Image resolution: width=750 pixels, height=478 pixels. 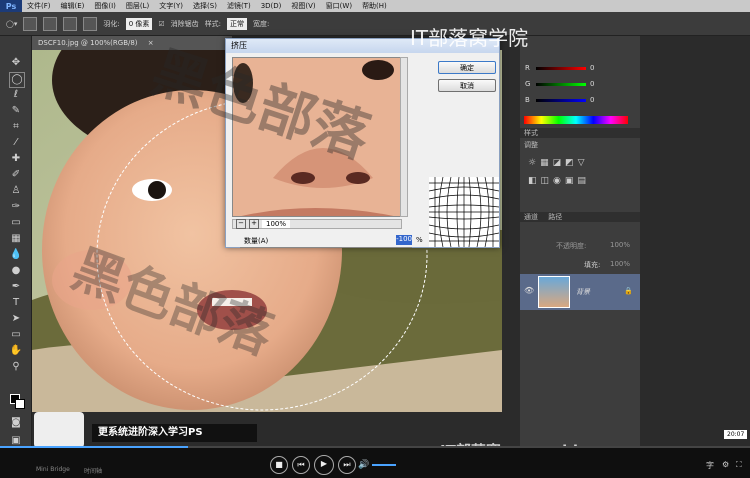 What do you see at coordinates (404, 137) in the screenshot?
I see `preview-vscroll` at bounding box center [404, 137].